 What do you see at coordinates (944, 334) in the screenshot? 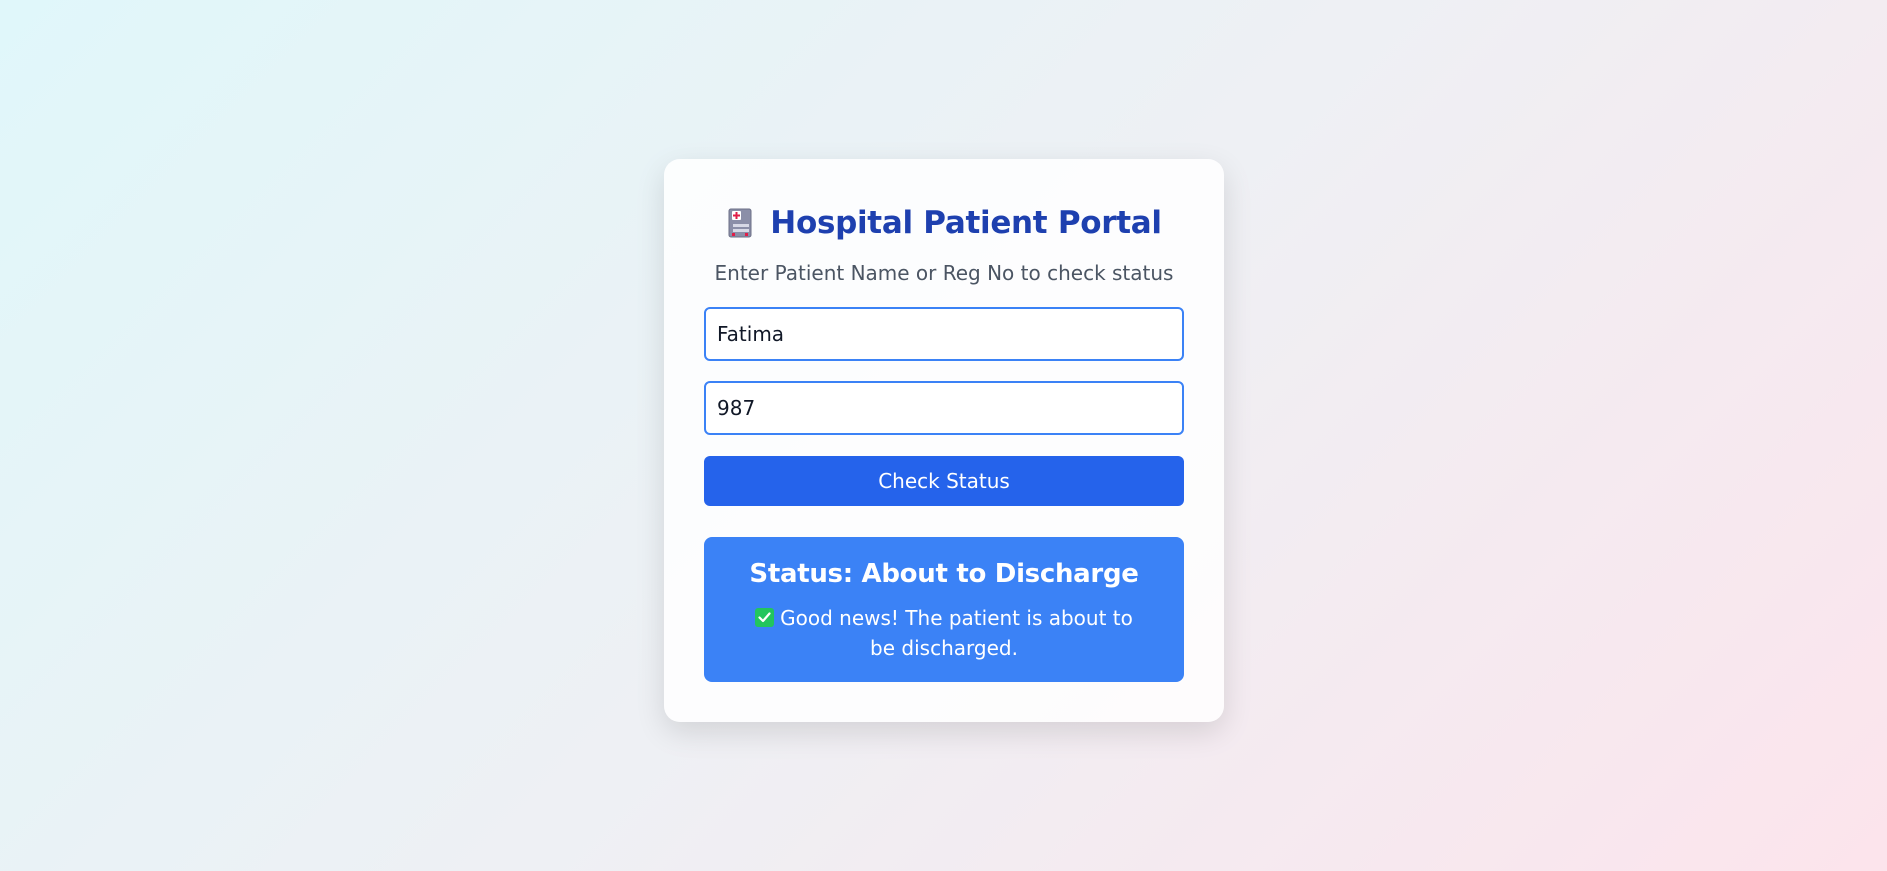
I see `patient-name-input` at bounding box center [944, 334].